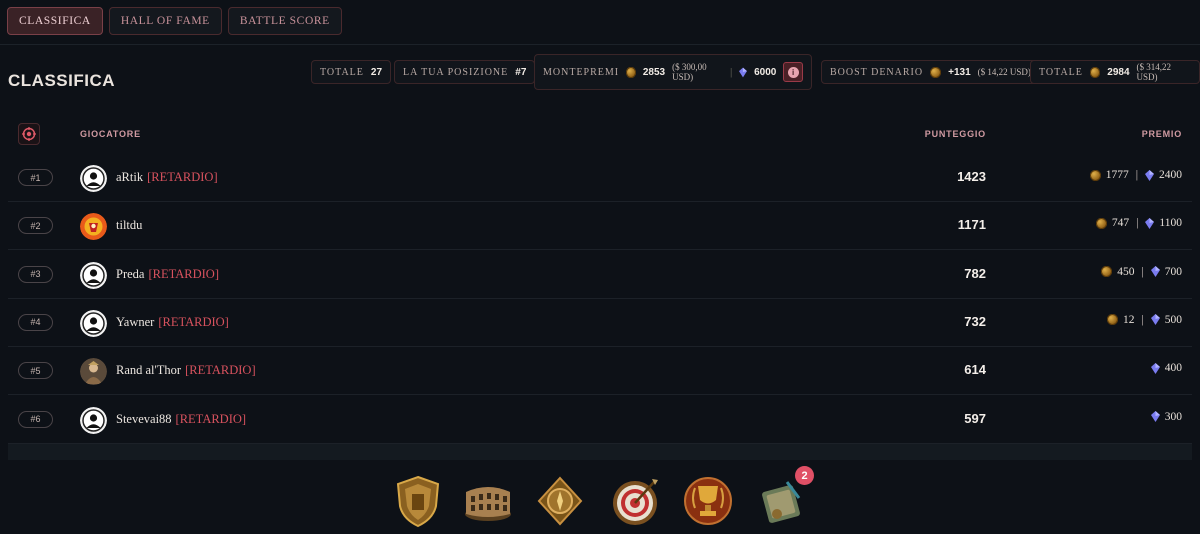  Describe the element at coordinates (35, 322) in the screenshot. I see `rank-badge: #4` at that location.